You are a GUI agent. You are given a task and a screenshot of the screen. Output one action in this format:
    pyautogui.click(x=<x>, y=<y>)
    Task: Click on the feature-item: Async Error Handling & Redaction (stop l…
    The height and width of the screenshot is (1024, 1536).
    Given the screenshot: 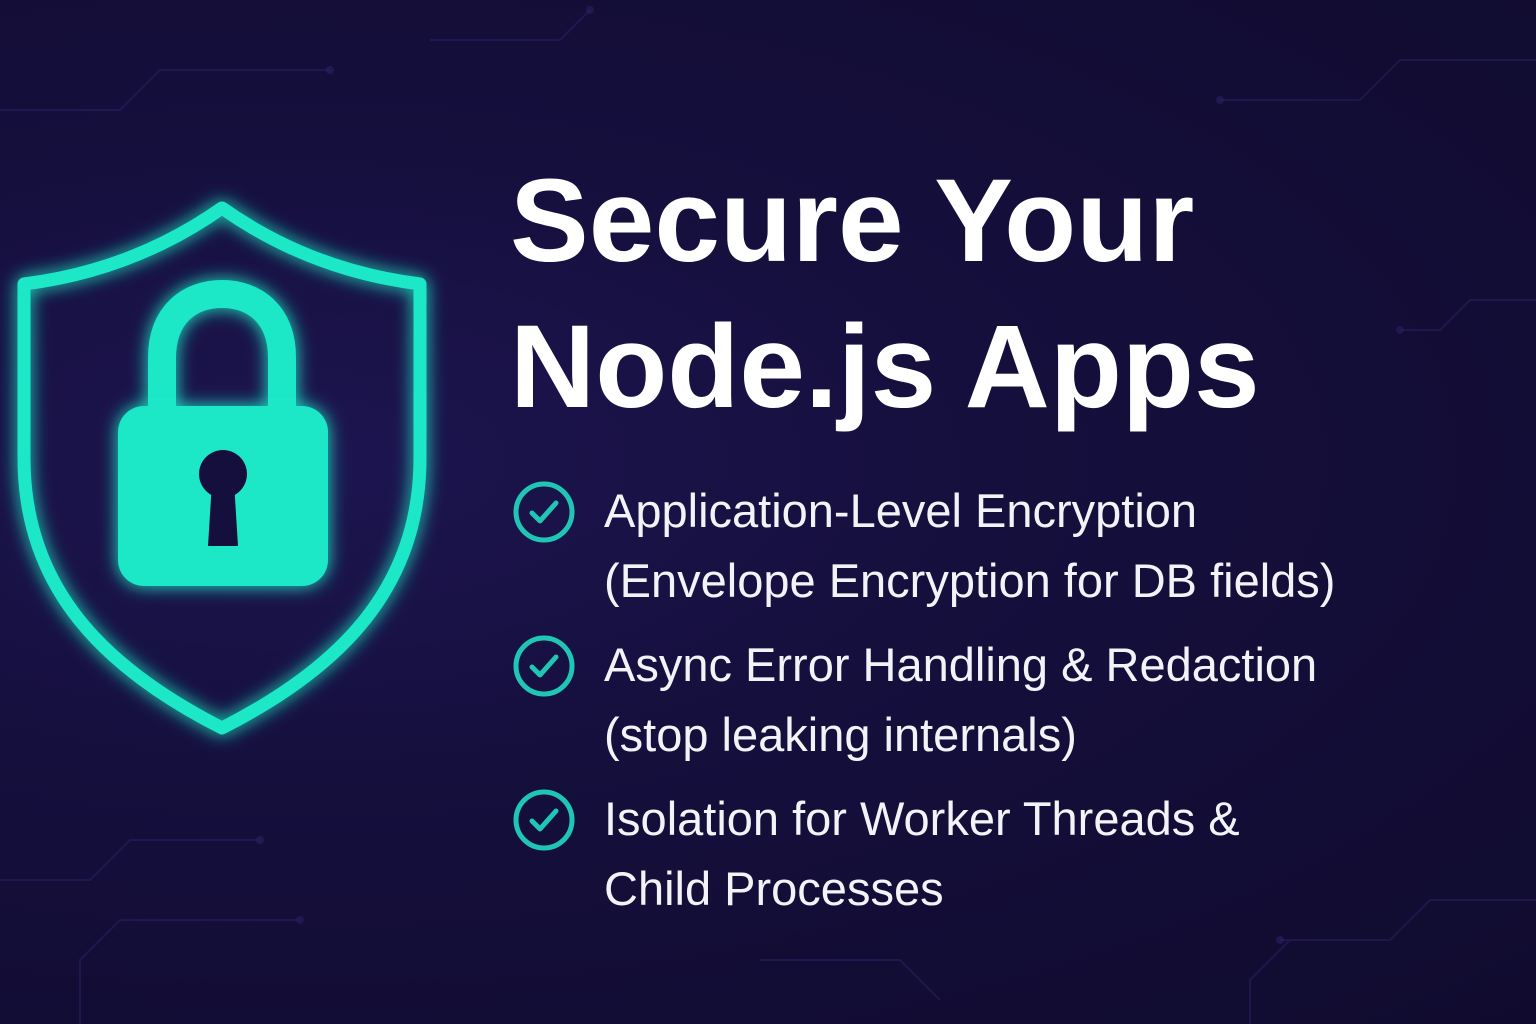 What is the action you would take?
    pyautogui.click(x=1012, y=700)
    